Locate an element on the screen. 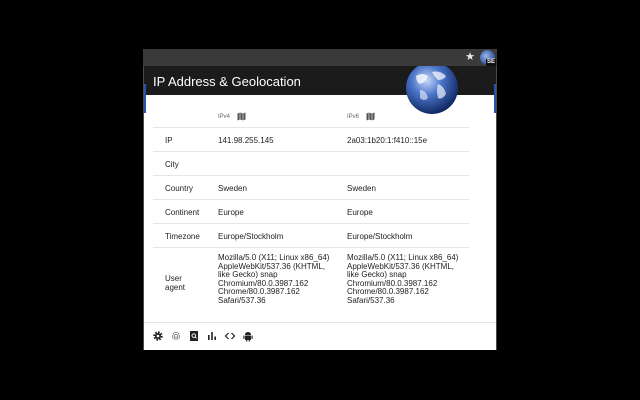  row-label: IP is located at coordinates (169, 140).